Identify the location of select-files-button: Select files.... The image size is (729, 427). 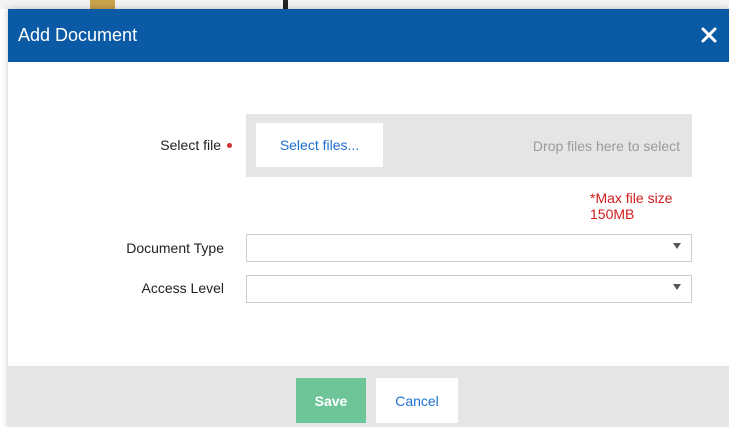
(319, 145).